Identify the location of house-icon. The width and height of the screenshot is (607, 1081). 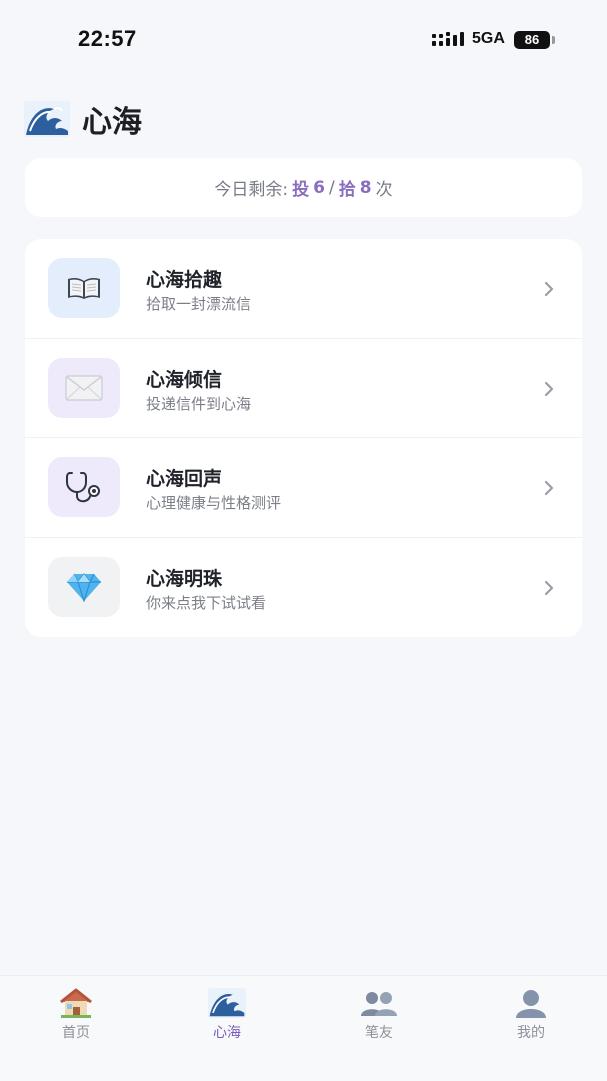
(76, 1003).